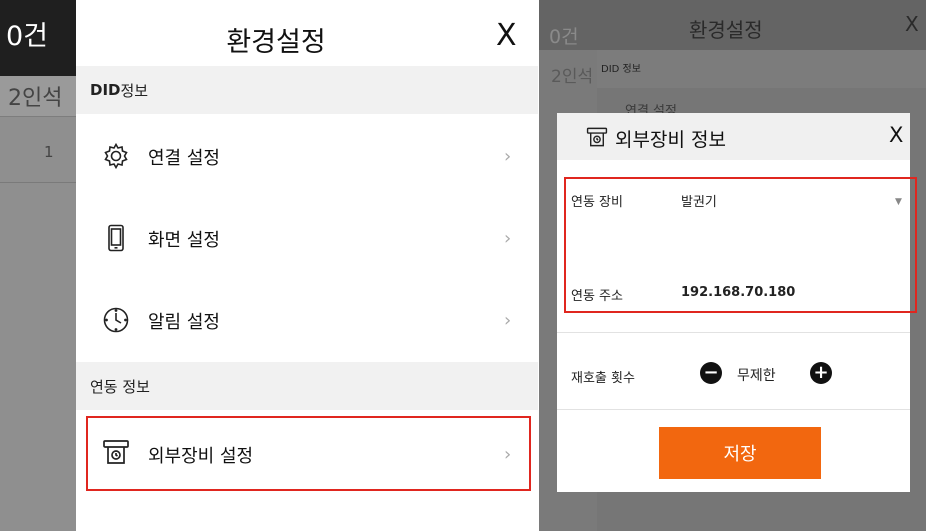 The width and height of the screenshot is (926, 531). What do you see at coordinates (201, 456) in the screenshot?
I see `menu-item-label: 외부장비 설정` at bounding box center [201, 456].